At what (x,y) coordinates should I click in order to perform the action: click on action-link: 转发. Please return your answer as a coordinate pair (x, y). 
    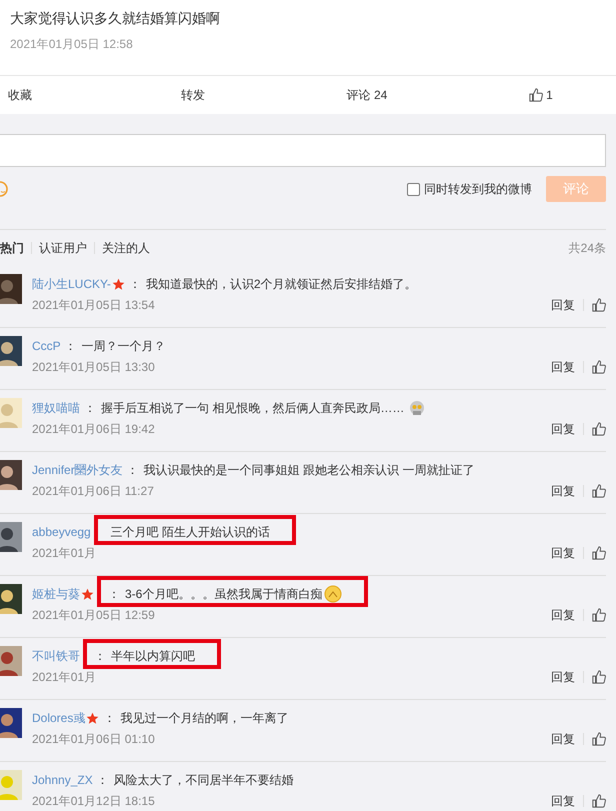
    Looking at the image, I should click on (193, 95).